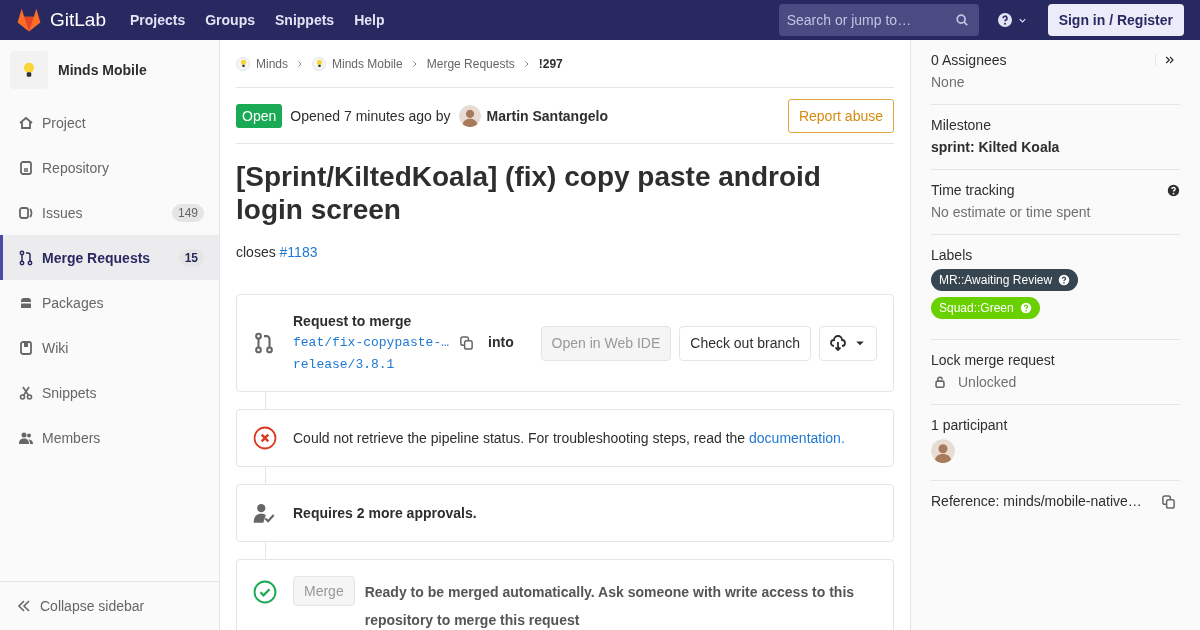 The width and height of the screenshot is (1200, 630). What do you see at coordinates (969, 60) in the screenshot?
I see `block-title: 0 Assignees` at bounding box center [969, 60].